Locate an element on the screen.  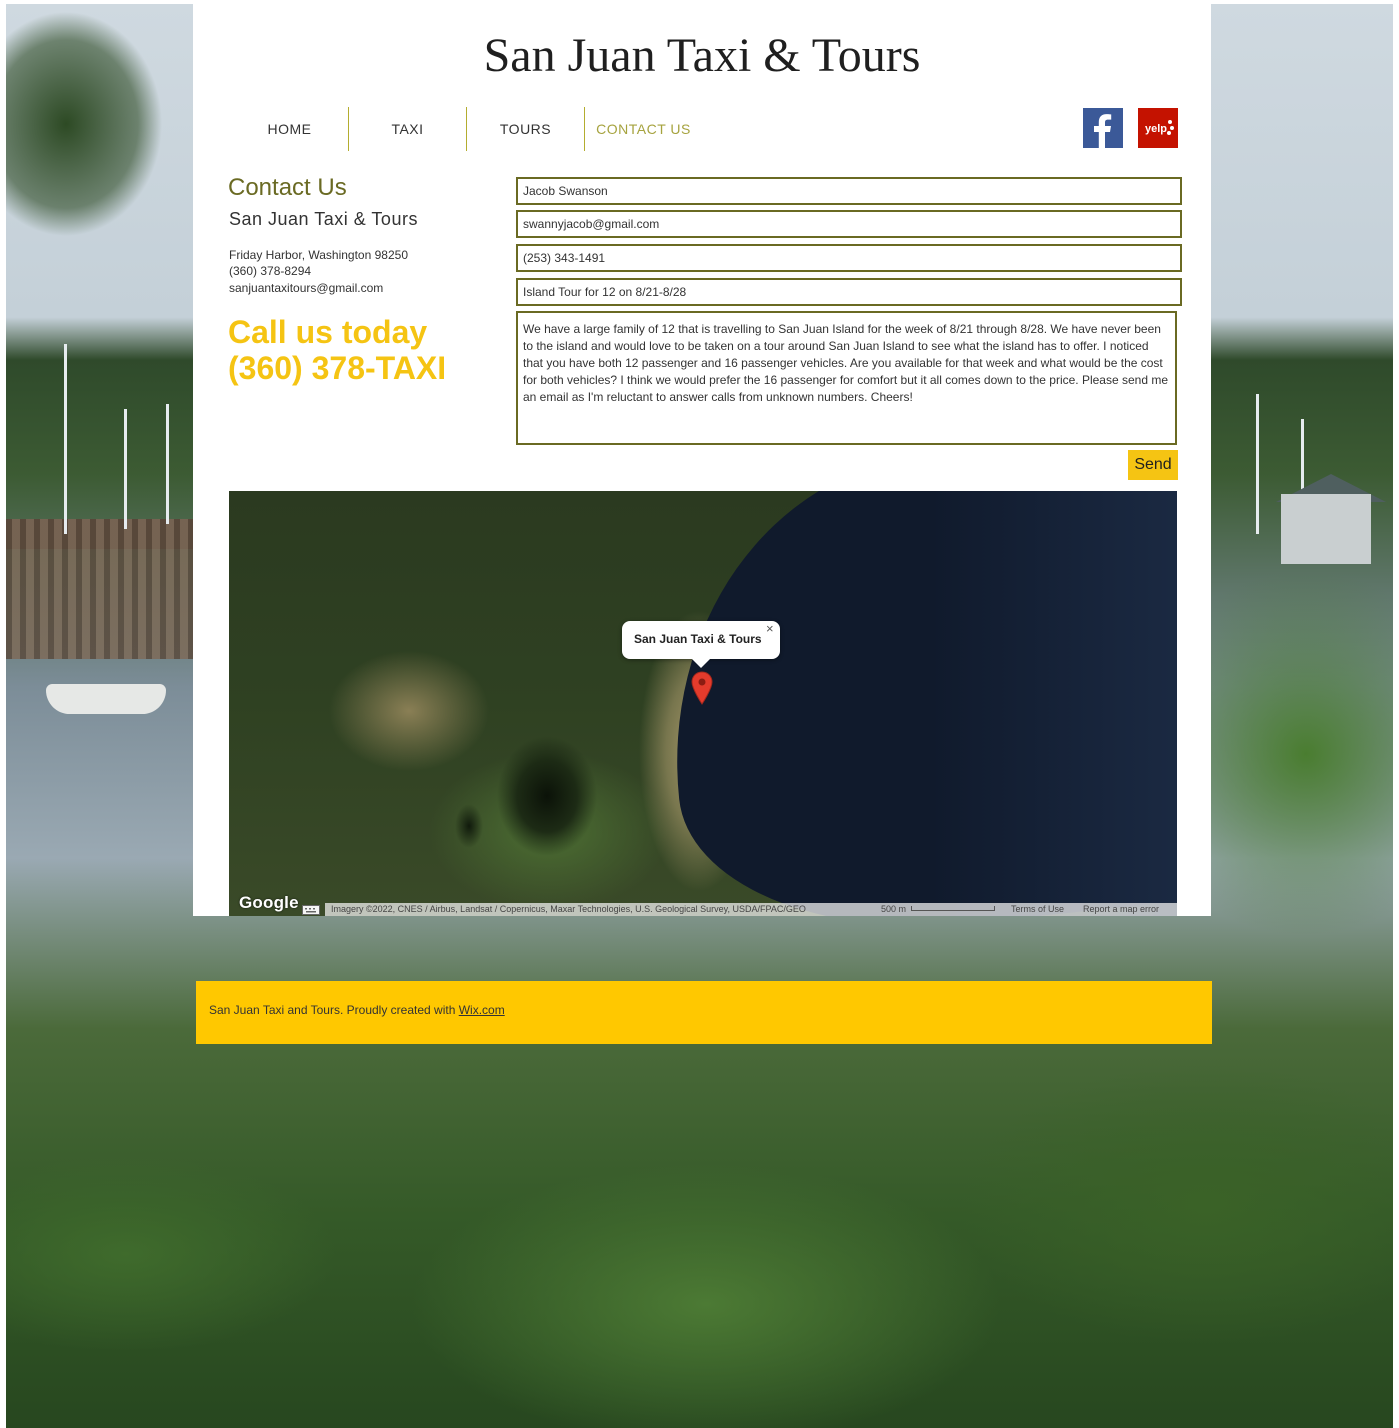
close-icon: × is located at coordinates (770, 629).